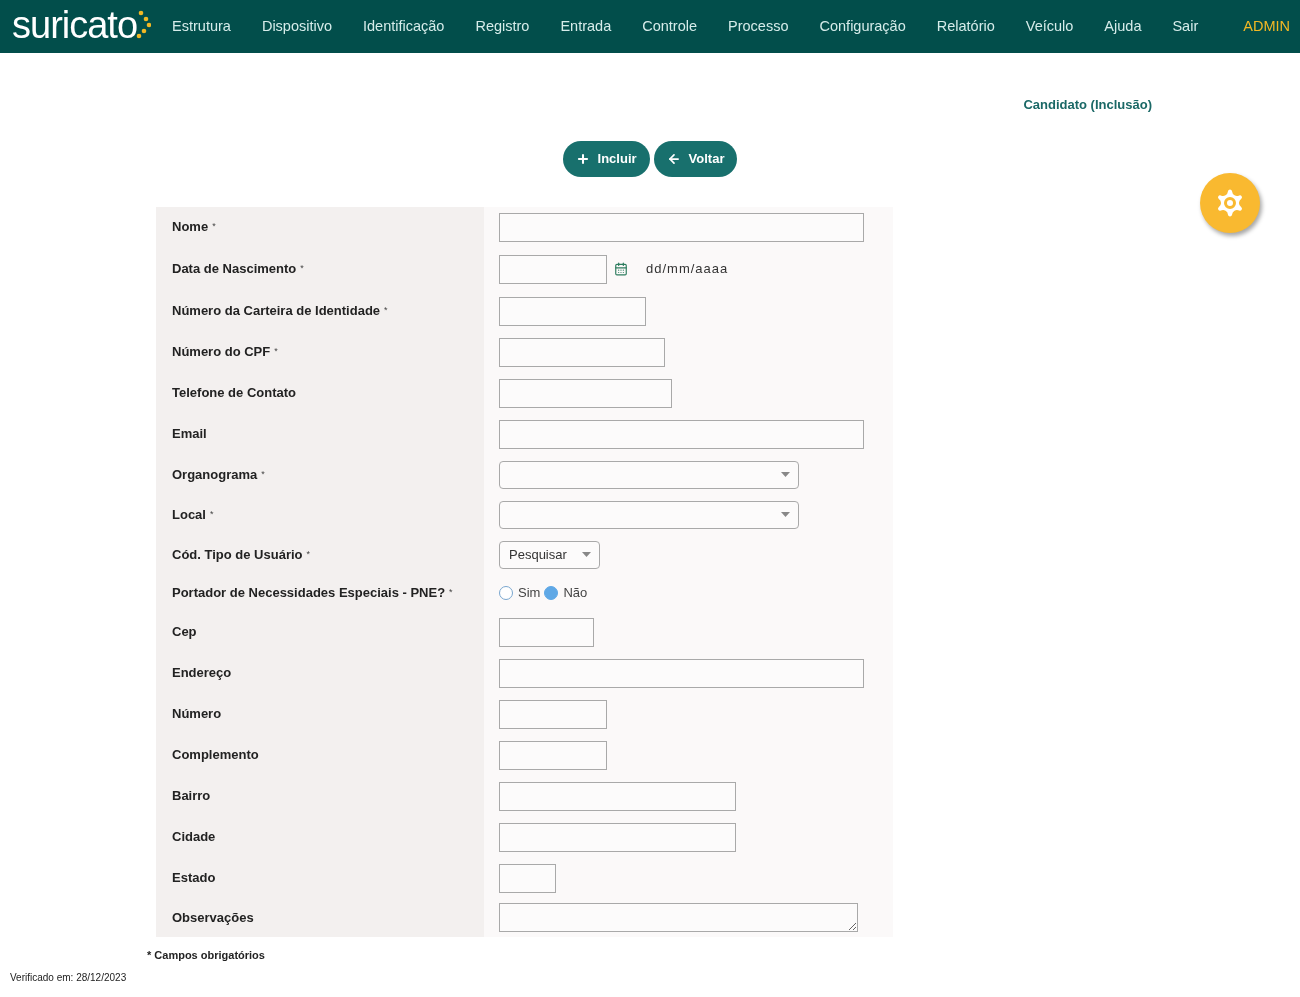  Describe the element at coordinates (673, 158) in the screenshot. I see `arrow-left-icon` at that location.